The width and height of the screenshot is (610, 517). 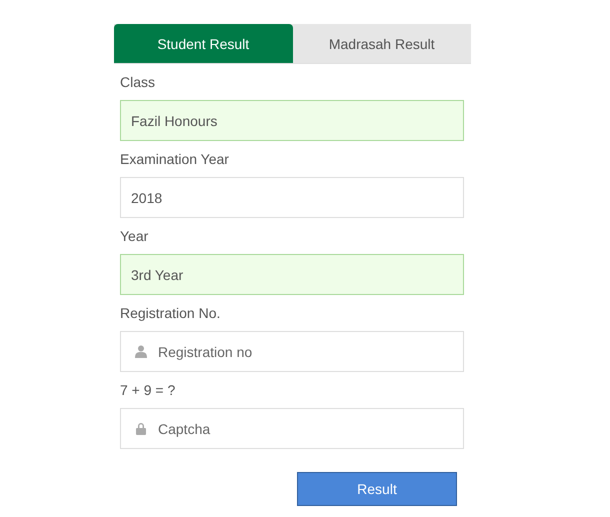 What do you see at coordinates (292, 428) in the screenshot?
I see `input-field: Captcha` at bounding box center [292, 428].